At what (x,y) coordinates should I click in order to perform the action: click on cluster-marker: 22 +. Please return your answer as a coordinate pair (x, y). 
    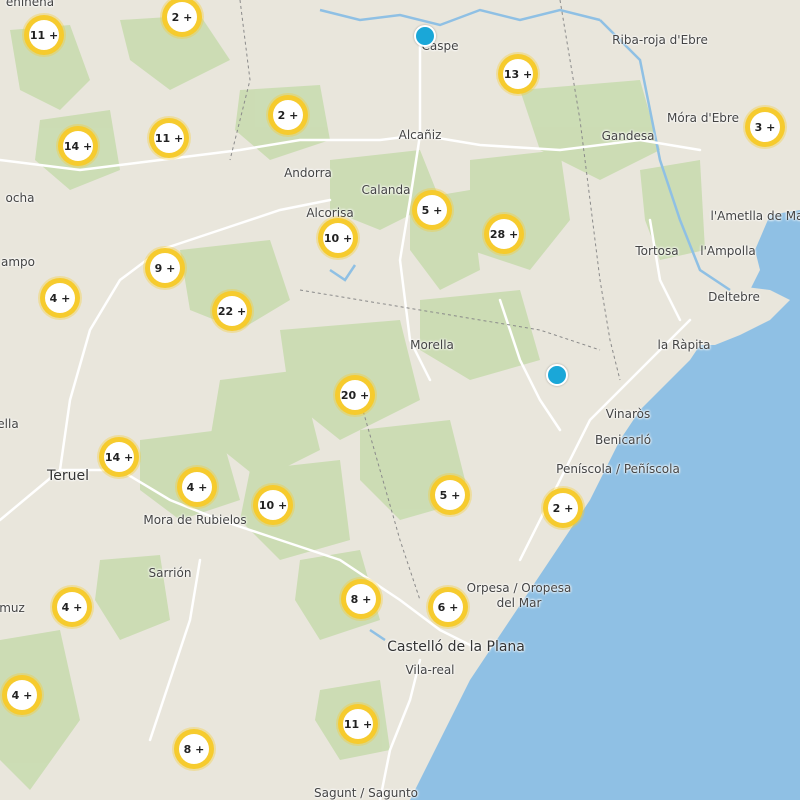
    Looking at the image, I should click on (232, 311).